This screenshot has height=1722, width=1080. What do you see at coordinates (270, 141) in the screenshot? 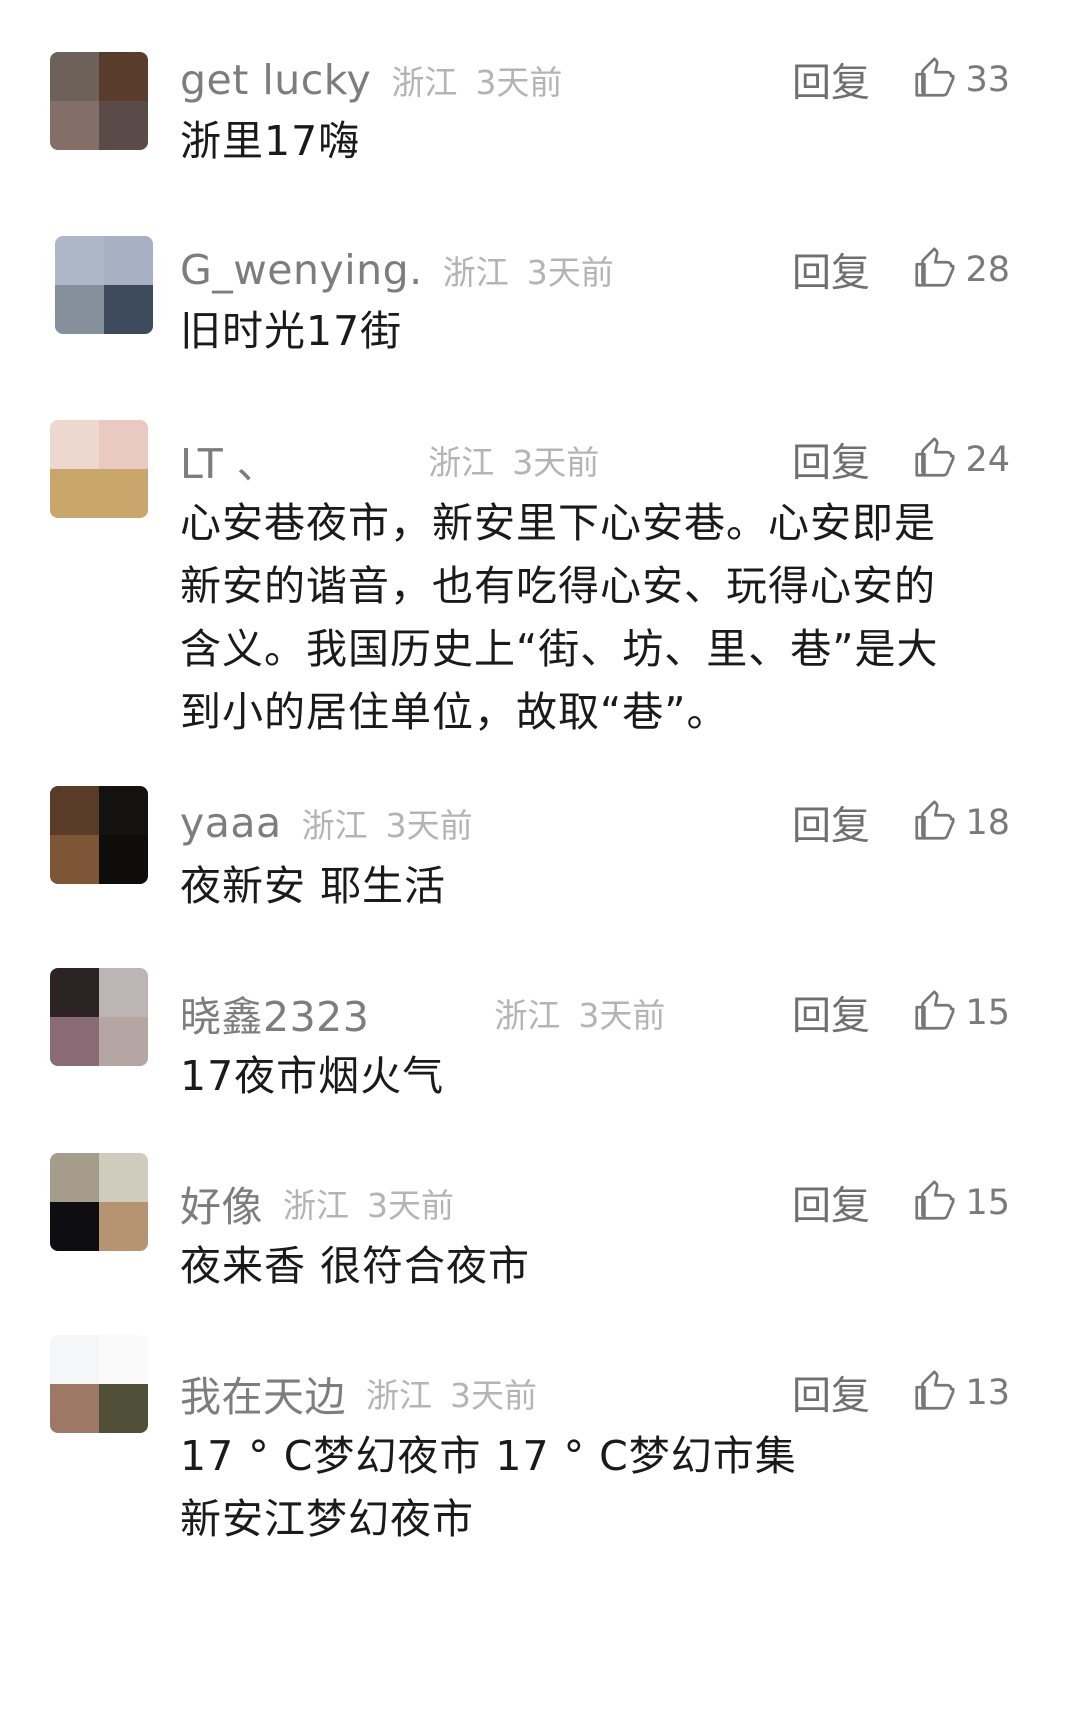
I see `comment-text-line: 浙里17嗨` at bounding box center [270, 141].